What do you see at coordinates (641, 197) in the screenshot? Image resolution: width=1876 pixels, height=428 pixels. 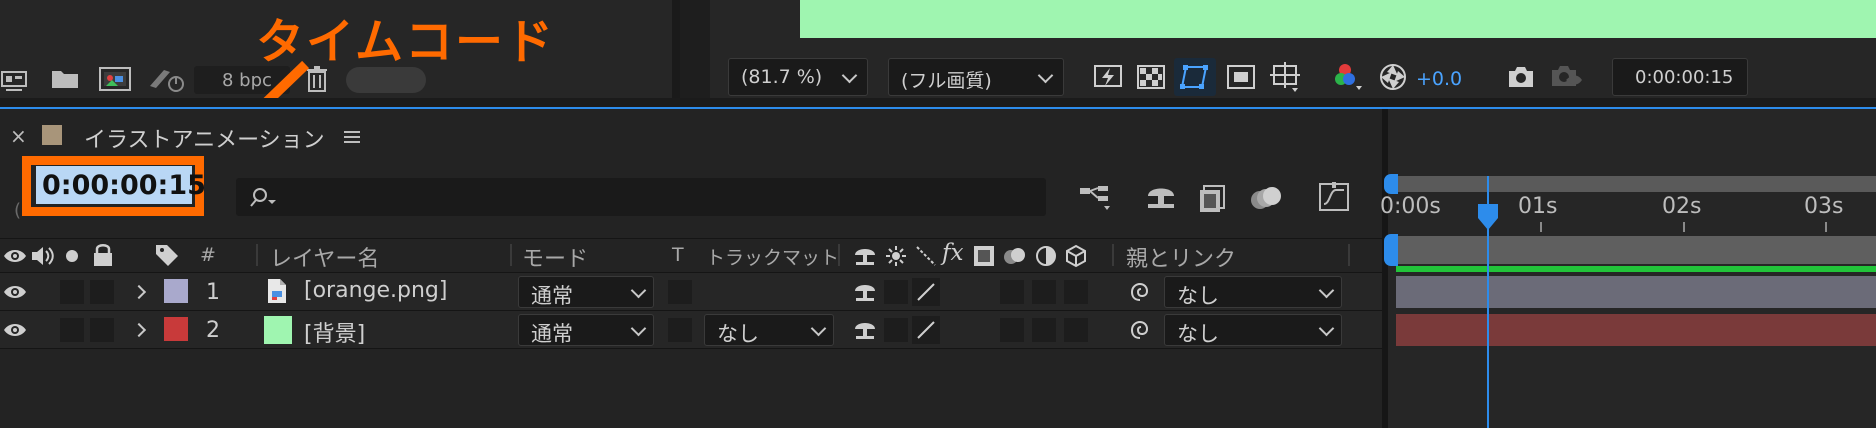 I see `layer-search-input` at bounding box center [641, 197].